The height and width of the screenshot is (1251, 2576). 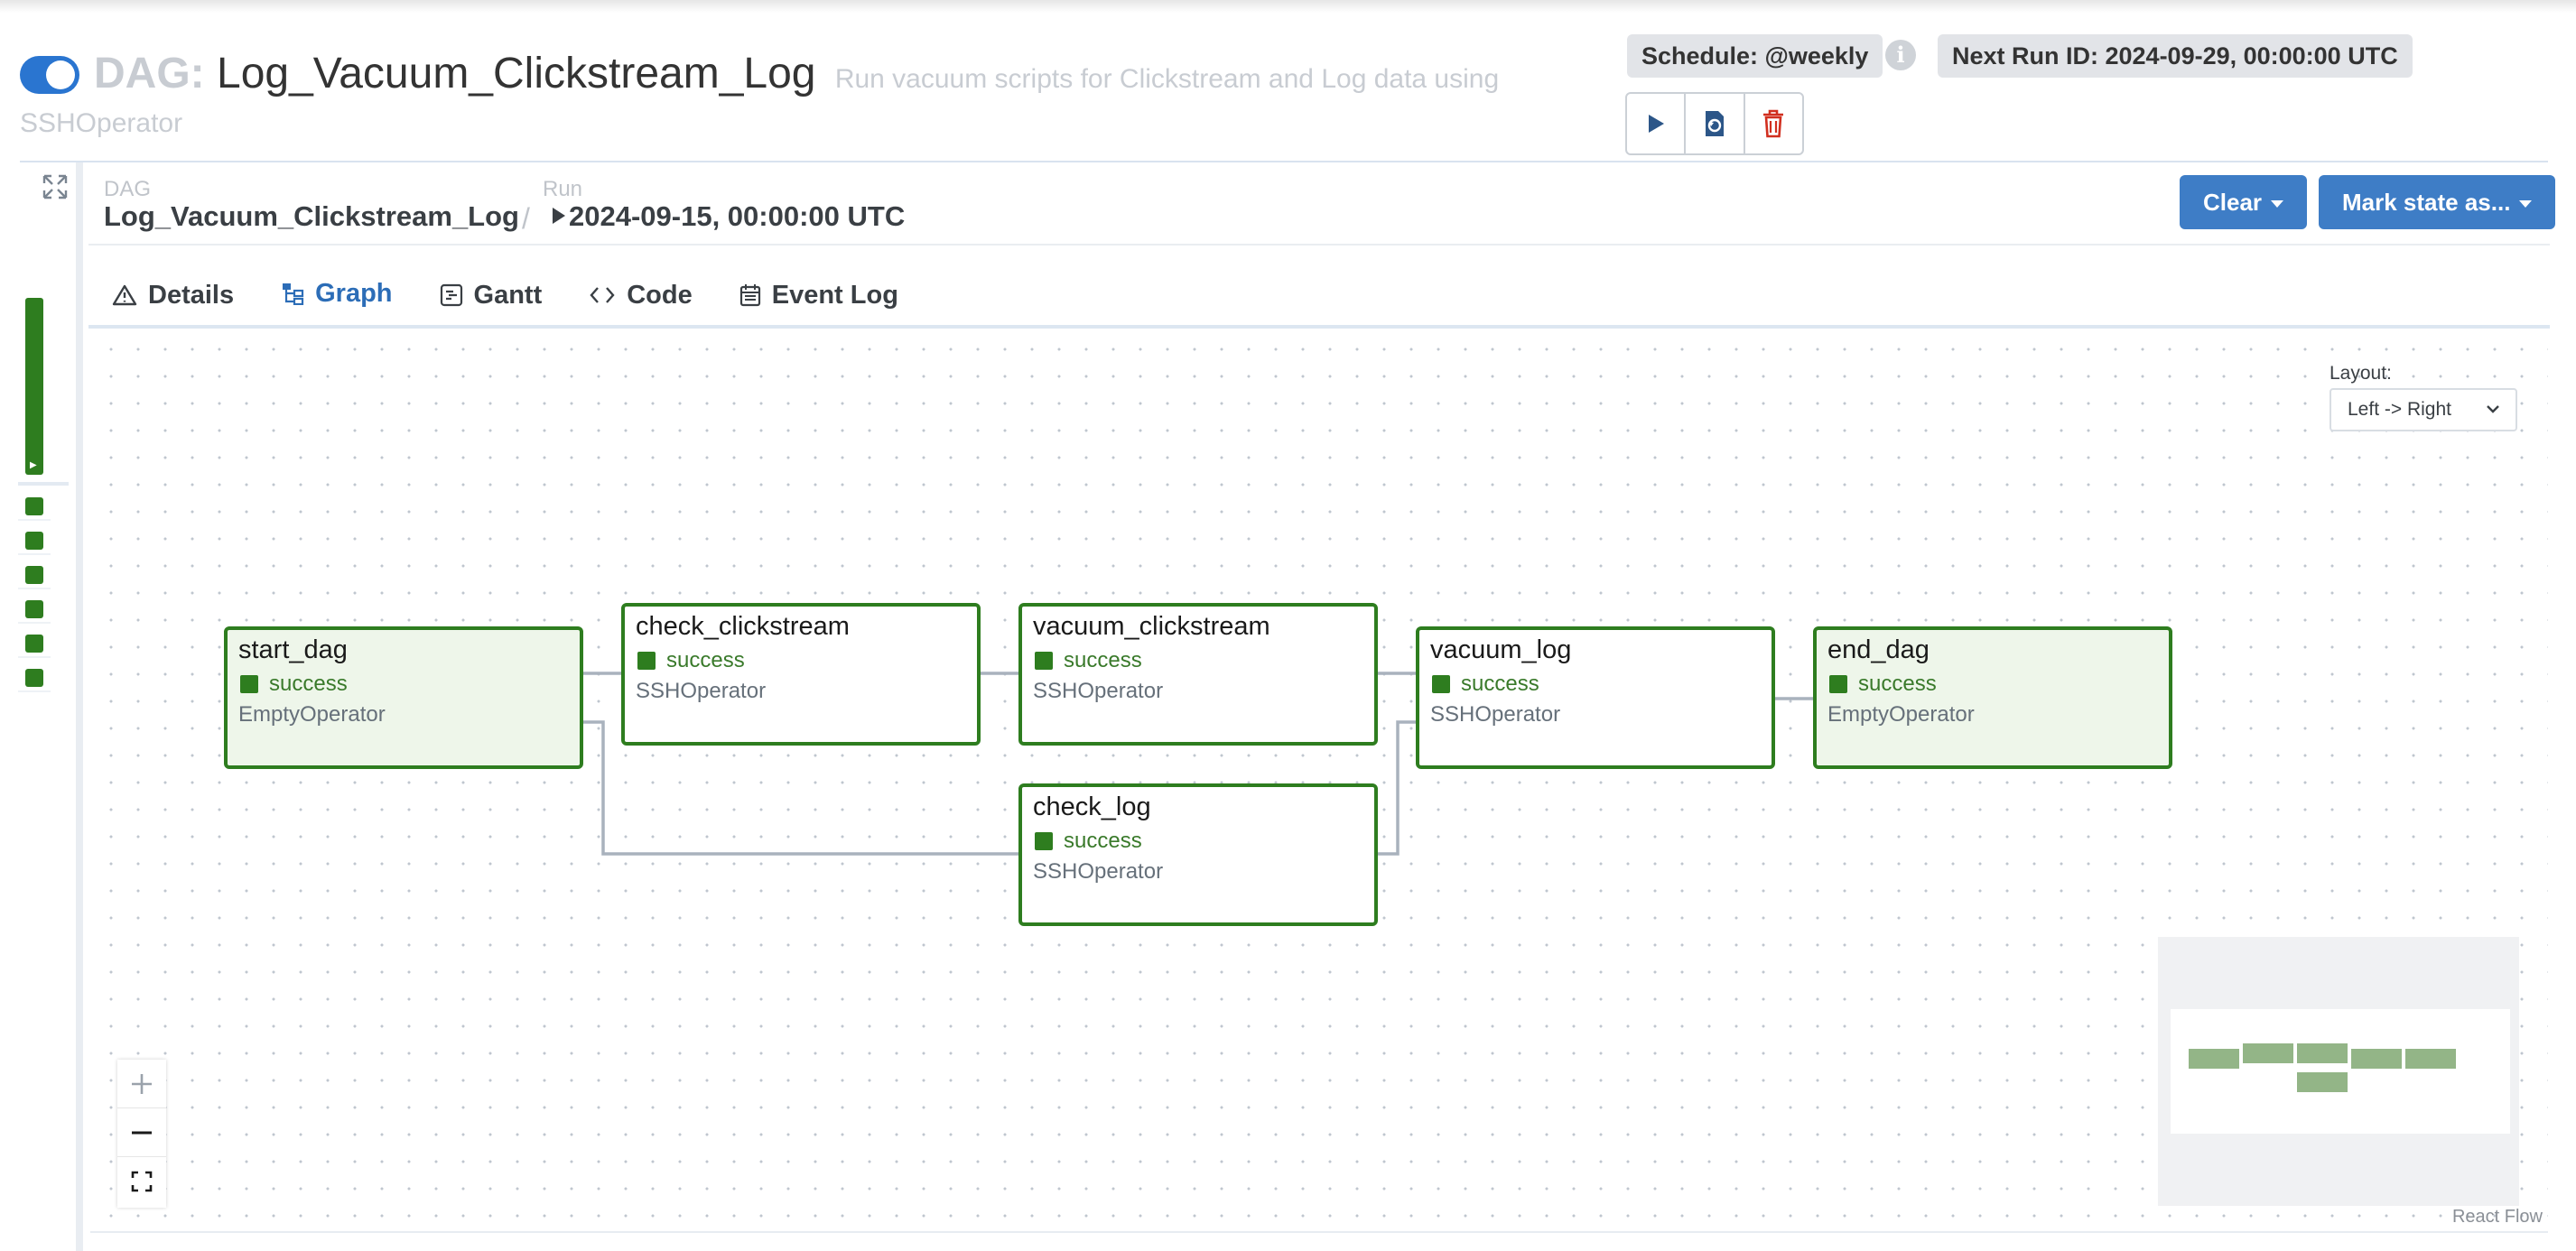 What do you see at coordinates (1878, 649) in the screenshot?
I see `task-name: end_dag` at bounding box center [1878, 649].